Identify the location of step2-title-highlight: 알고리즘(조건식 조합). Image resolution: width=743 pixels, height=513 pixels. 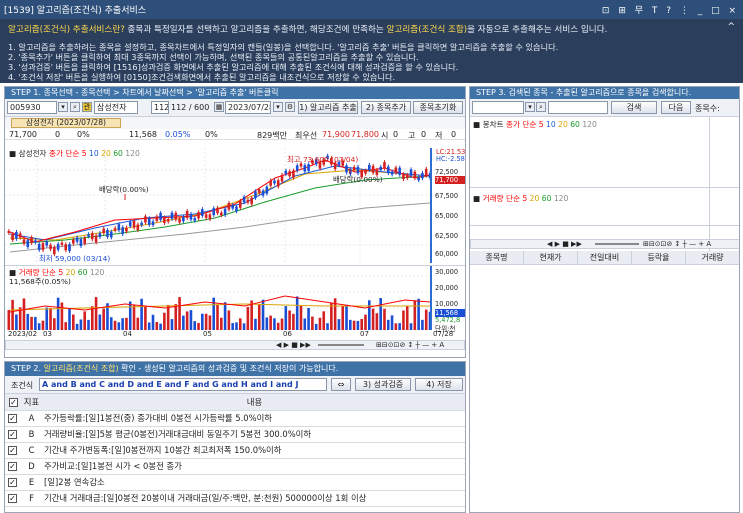
(81, 368).